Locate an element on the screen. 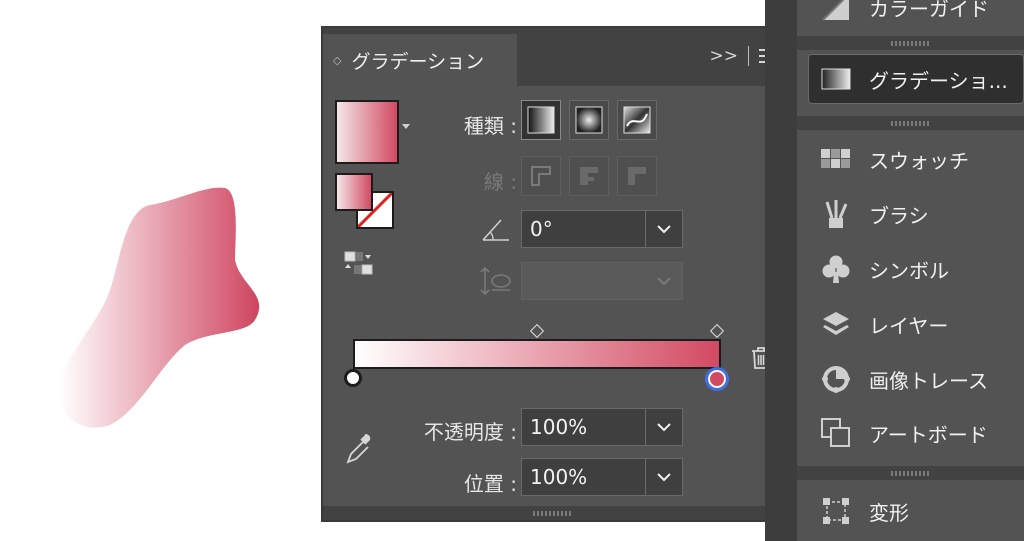 The height and width of the screenshot is (541, 1024). brushes-icon is located at coordinates (836, 214).